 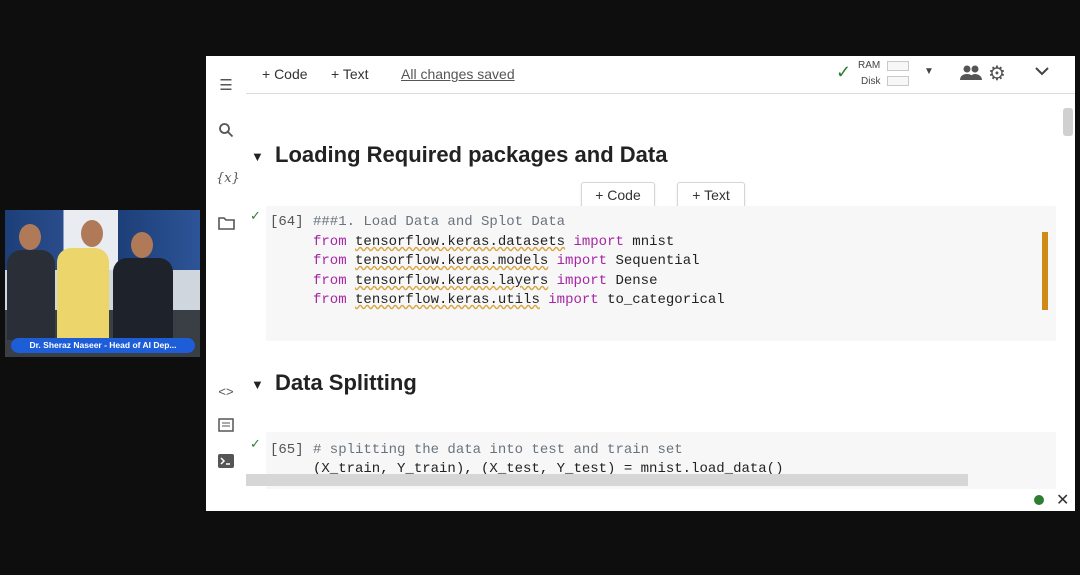 What do you see at coordinates (226, 464) in the screenshot?
I see `terminal-icon` at bounding box center [226, 464].